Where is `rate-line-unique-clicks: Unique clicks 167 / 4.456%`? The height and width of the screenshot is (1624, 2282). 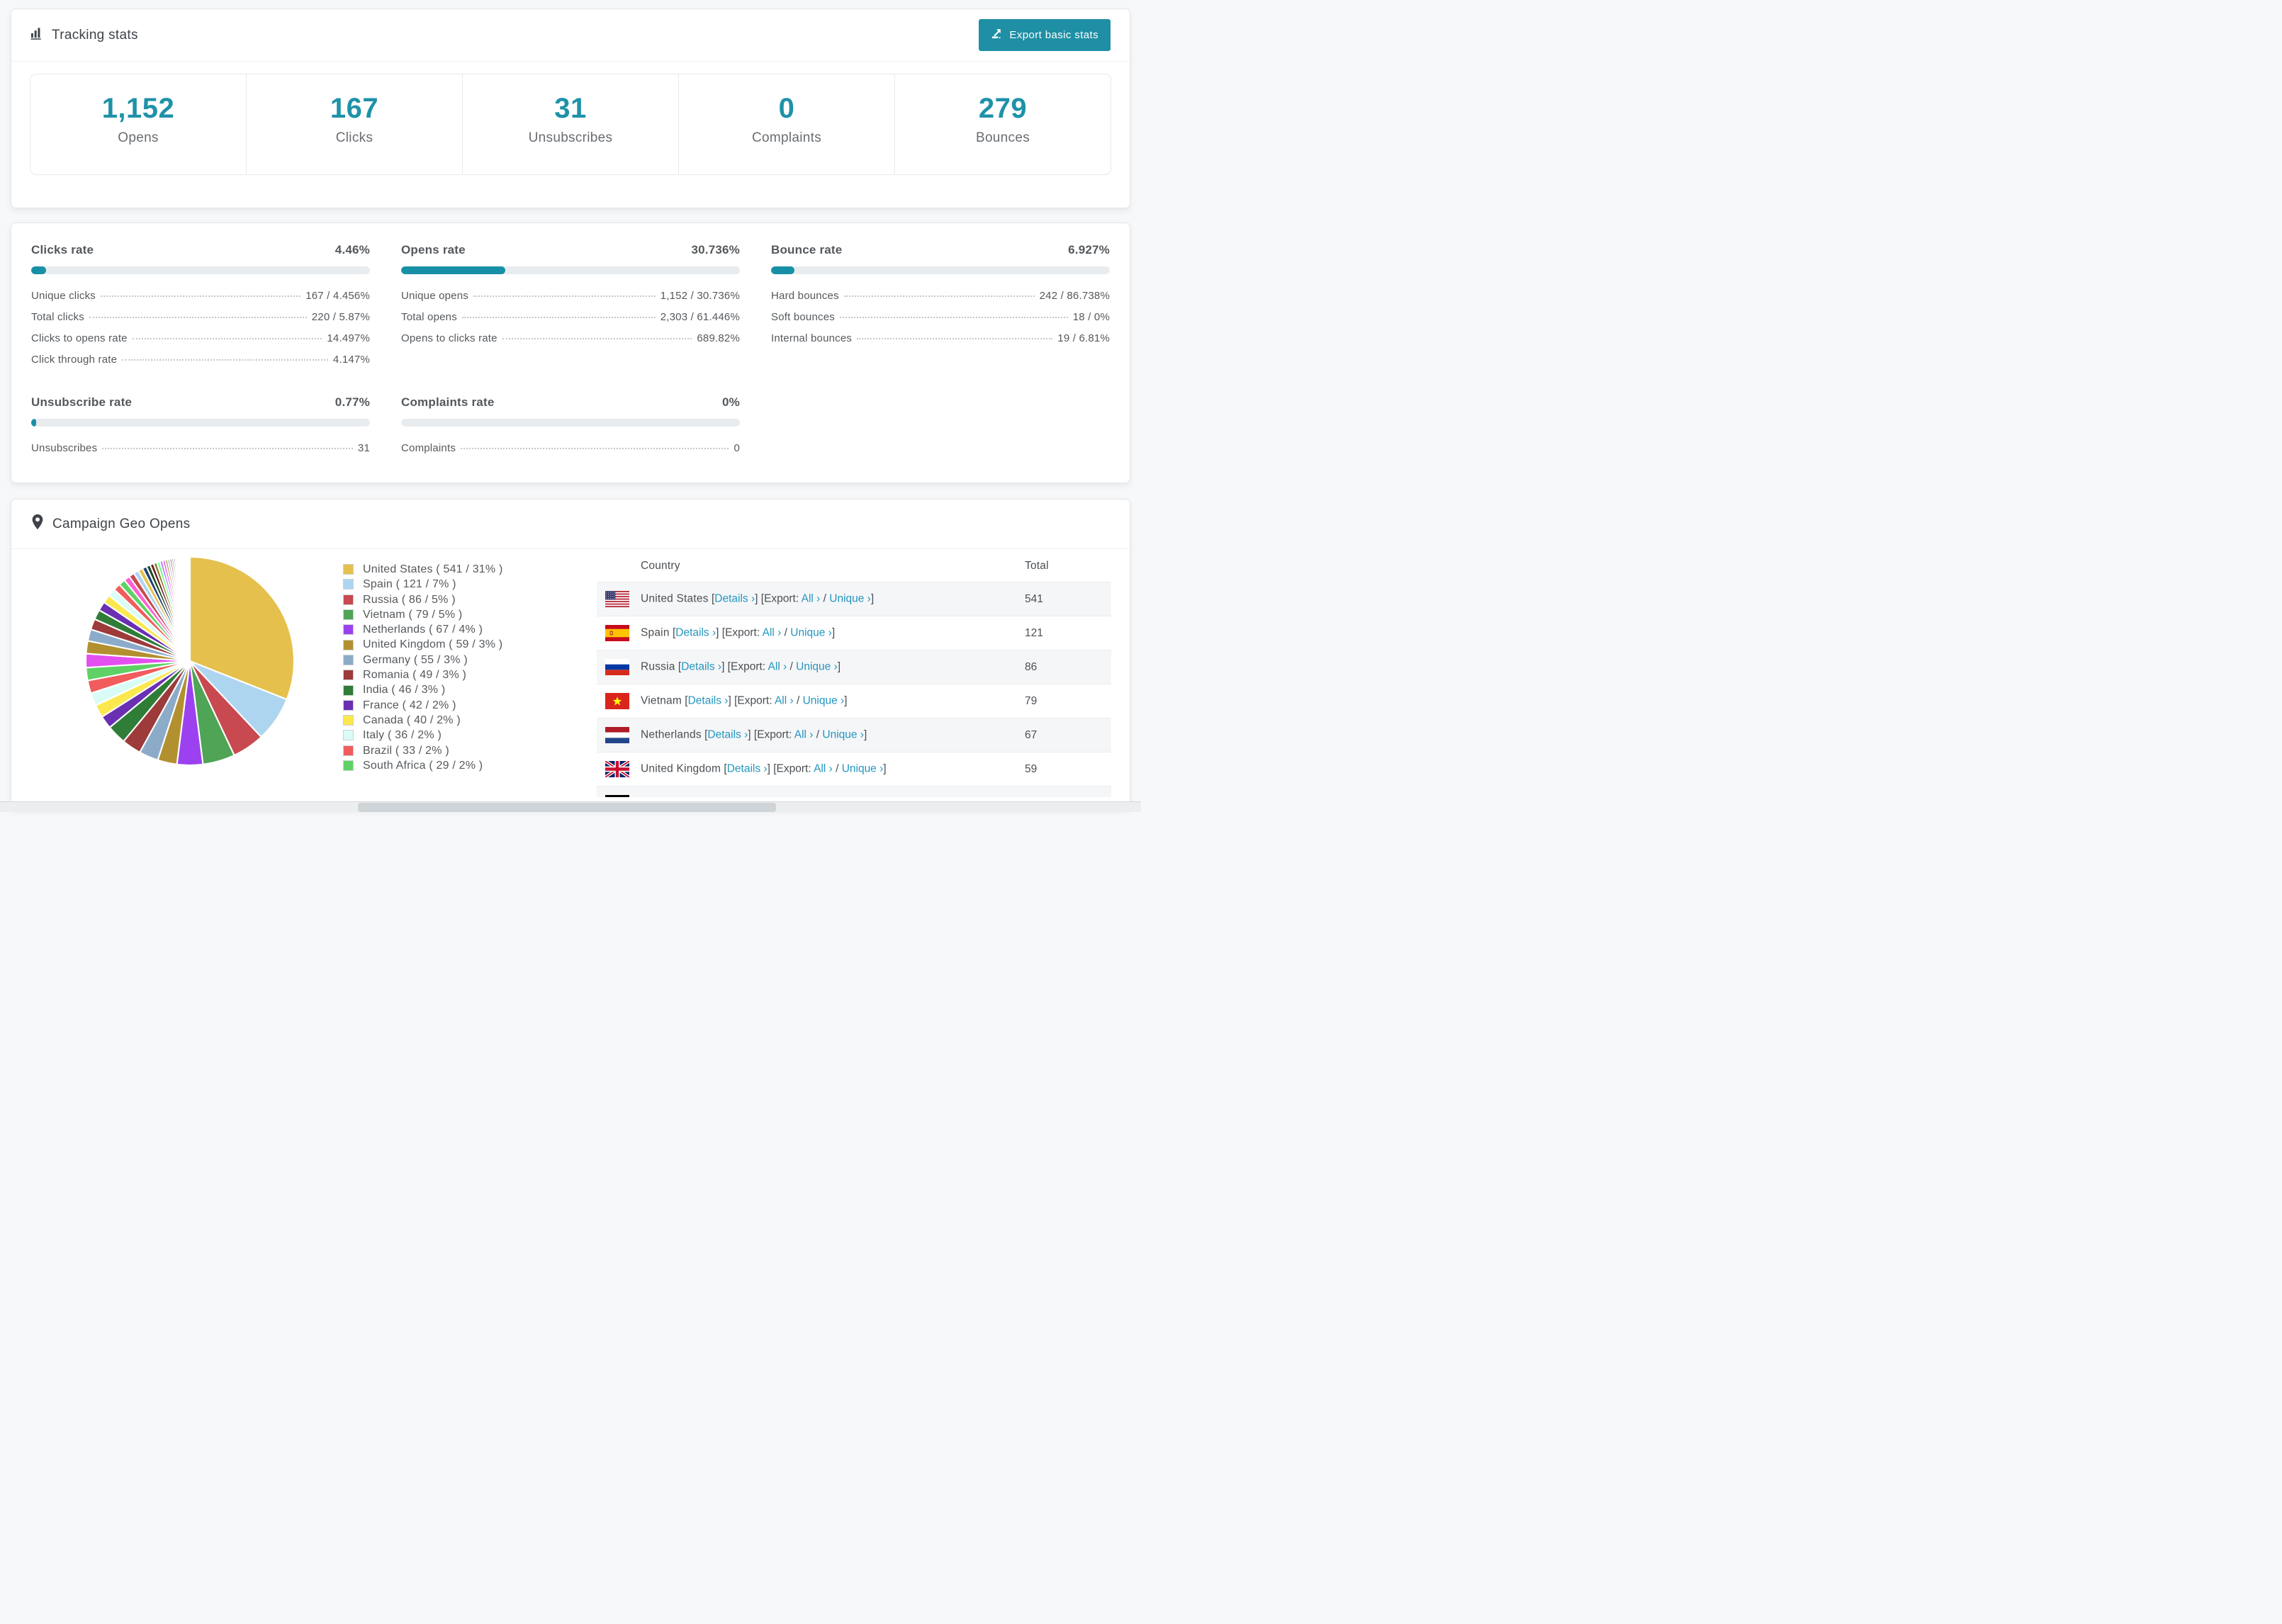
rate-line-unique-clicks: Unique clicks 167 / 4.456% is located at coordinates (201, 296).